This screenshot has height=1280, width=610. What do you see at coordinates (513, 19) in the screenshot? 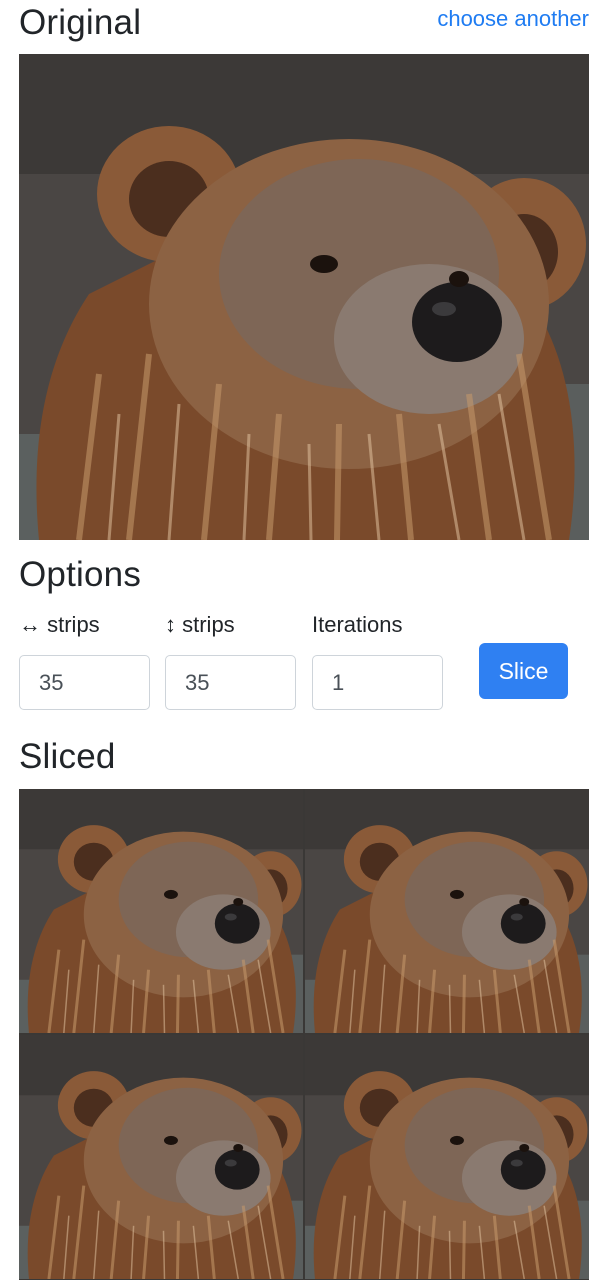
I see `choose-another-link: choose another` at bounding box center [513, 19].